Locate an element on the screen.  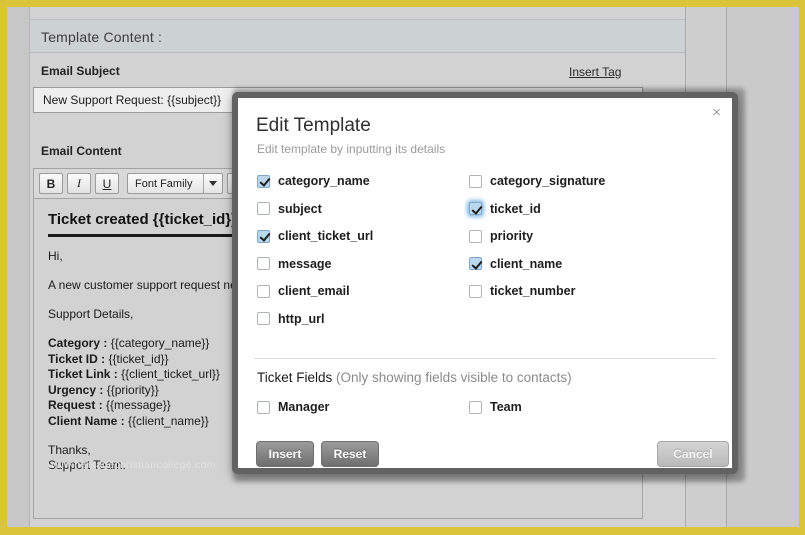
detail-value: {{priority}} is located at coordinates (132, 389).